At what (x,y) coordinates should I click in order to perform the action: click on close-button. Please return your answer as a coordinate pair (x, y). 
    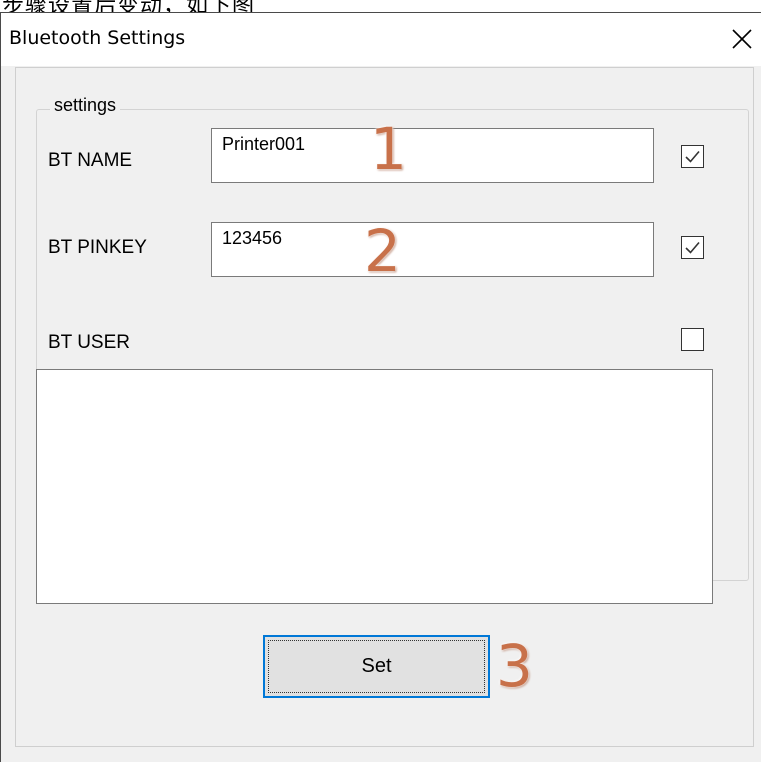
    Looking at the image, I should click on (742, 39).